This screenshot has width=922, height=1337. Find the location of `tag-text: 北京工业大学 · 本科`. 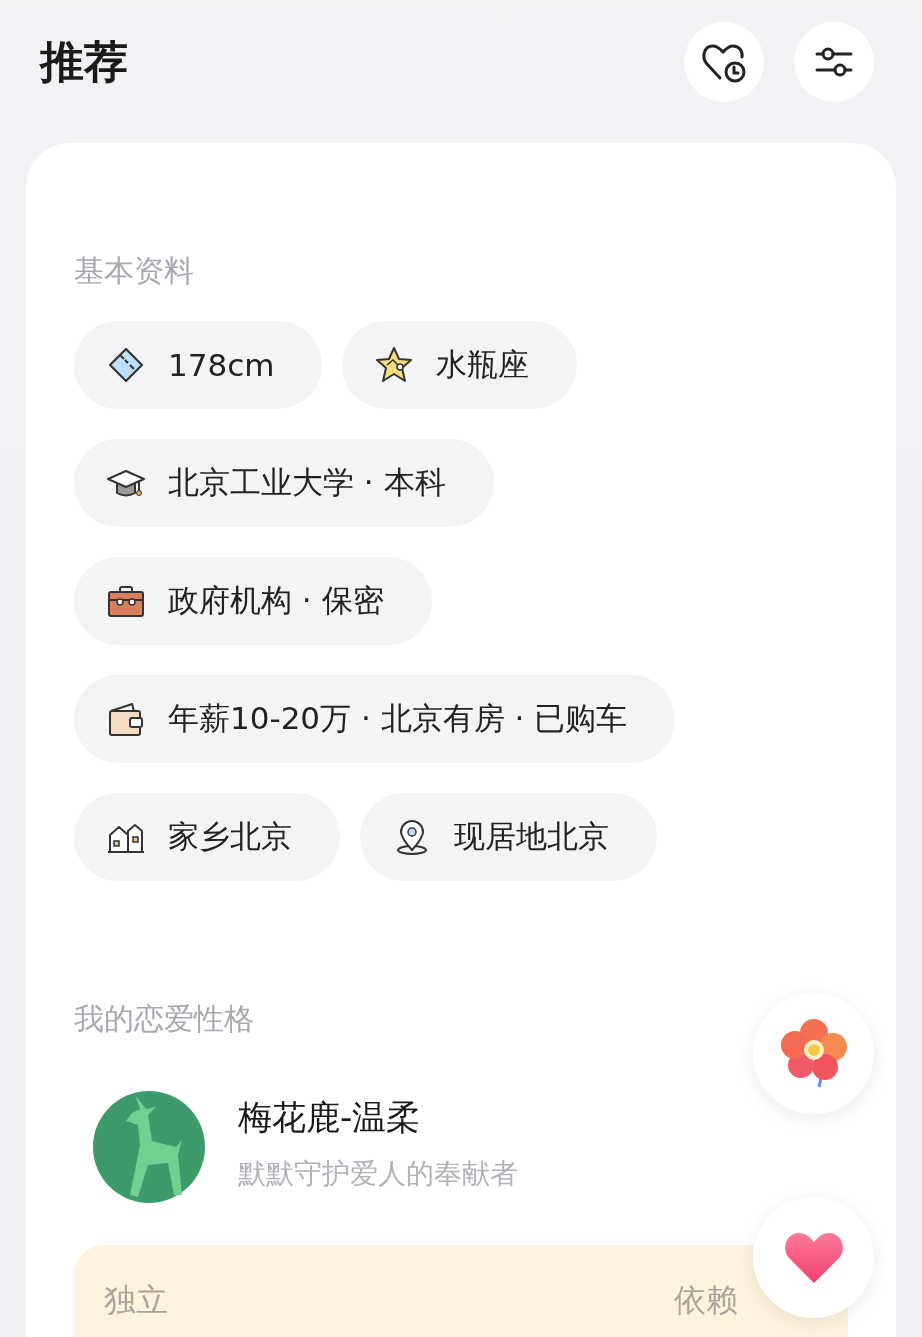

tag-text: 北京工业大学 · 本科 is located at coordinates (307, 482).